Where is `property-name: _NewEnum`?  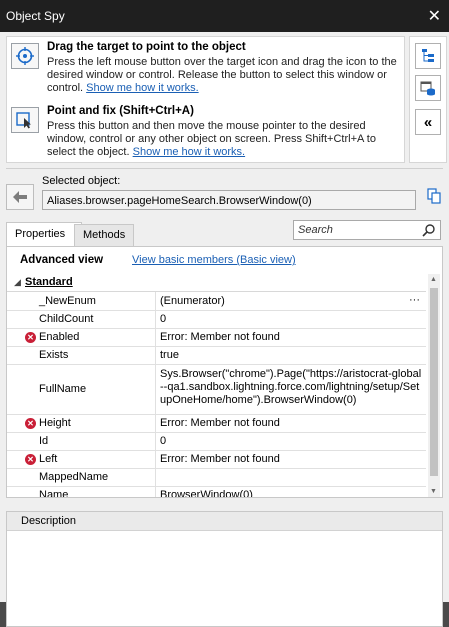
property-name: _NewEnum is located at coordinates (67, 301).